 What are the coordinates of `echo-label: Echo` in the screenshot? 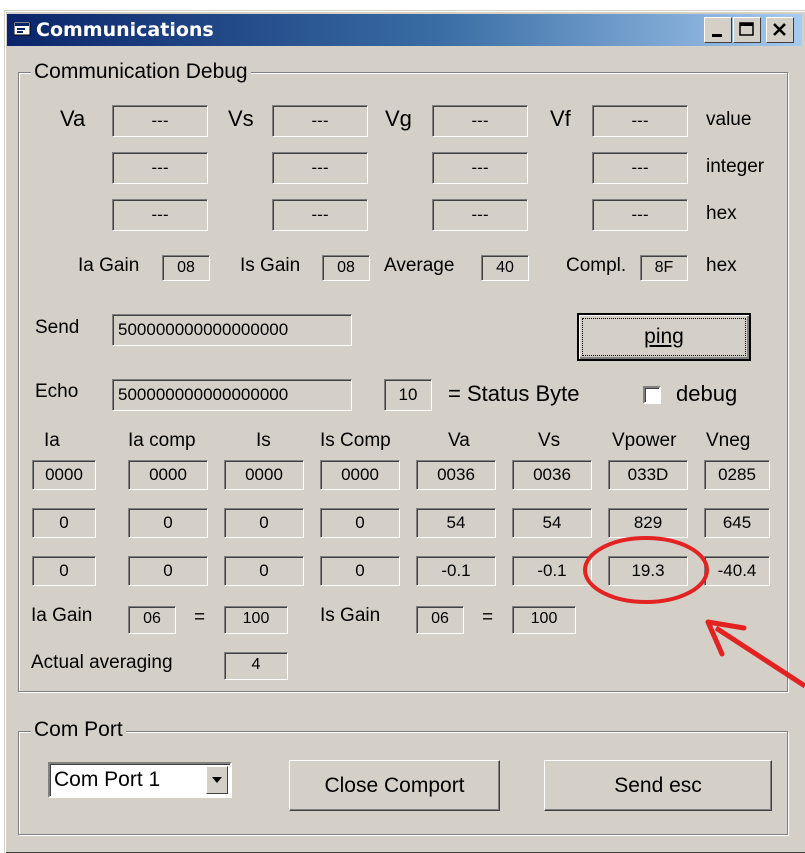 It's located at (57, 391).